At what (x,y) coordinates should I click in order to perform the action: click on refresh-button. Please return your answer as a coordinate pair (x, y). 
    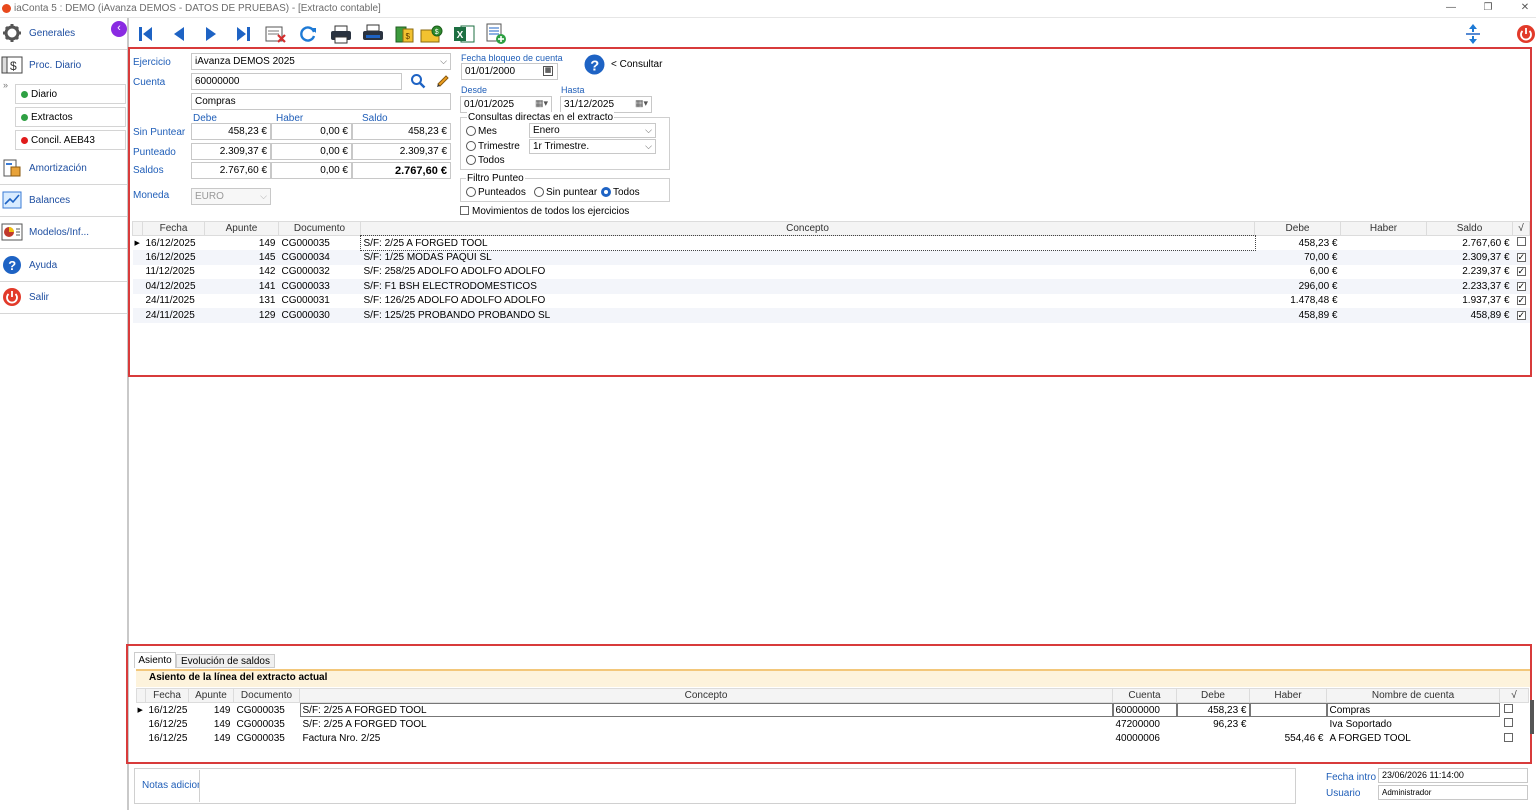
    Looking at the image, I should click on (308, 34).